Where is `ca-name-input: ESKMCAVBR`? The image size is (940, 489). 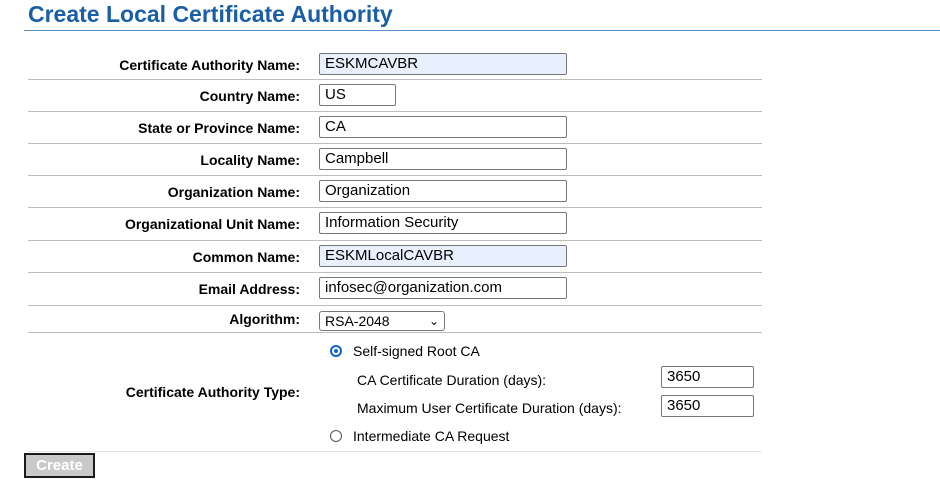
ca-name-input: ESKMCAVBR is located at coordinates (443, 64).